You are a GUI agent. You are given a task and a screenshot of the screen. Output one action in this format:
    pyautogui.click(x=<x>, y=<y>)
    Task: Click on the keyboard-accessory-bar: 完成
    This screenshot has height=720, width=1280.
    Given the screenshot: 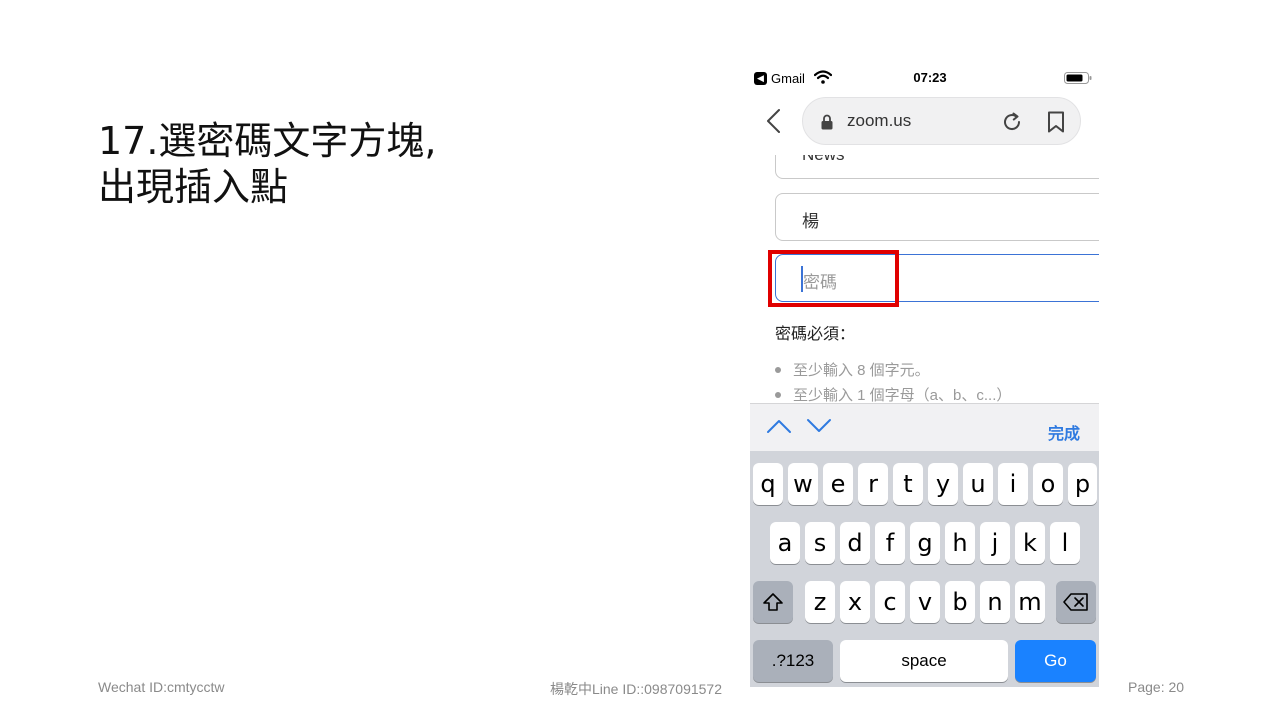 What is the action you would take?
    pyautogui.click(x=924, y=427)
    